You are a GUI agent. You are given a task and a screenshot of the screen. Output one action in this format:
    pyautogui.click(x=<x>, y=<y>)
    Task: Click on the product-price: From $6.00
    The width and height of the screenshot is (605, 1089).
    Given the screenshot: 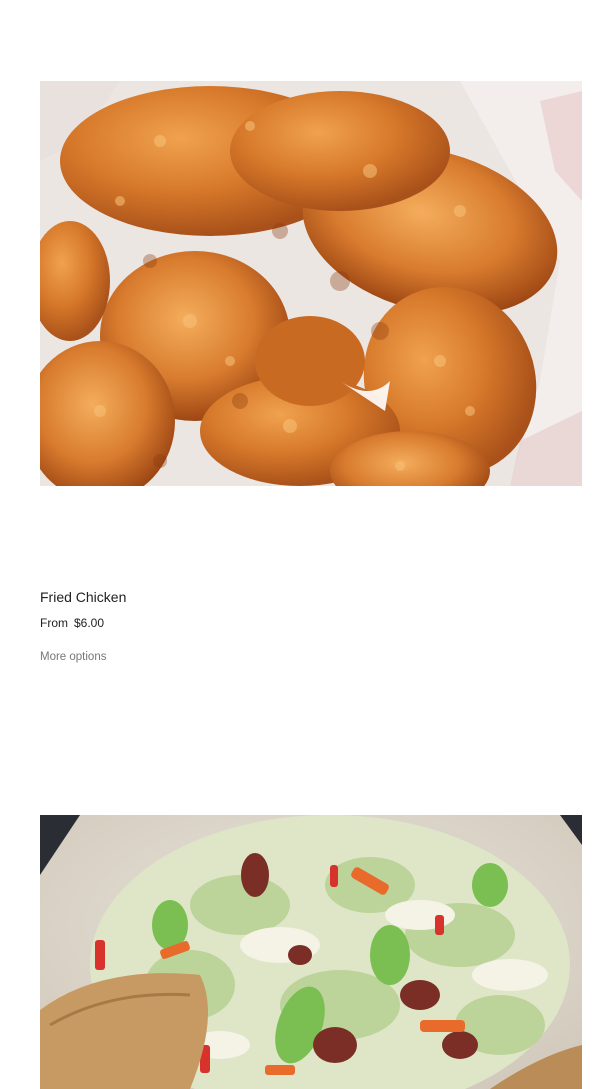 What is the action you would take?
    pyautogui.click(x=72, y=623)
    